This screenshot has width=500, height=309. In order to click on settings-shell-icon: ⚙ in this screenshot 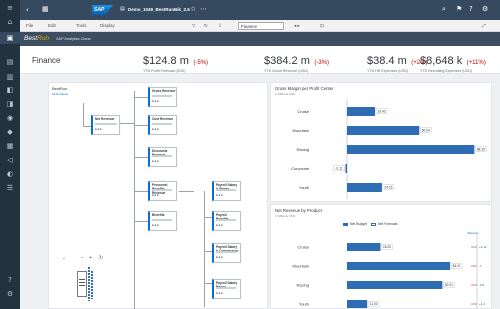, I will do `click(485, 9)`.